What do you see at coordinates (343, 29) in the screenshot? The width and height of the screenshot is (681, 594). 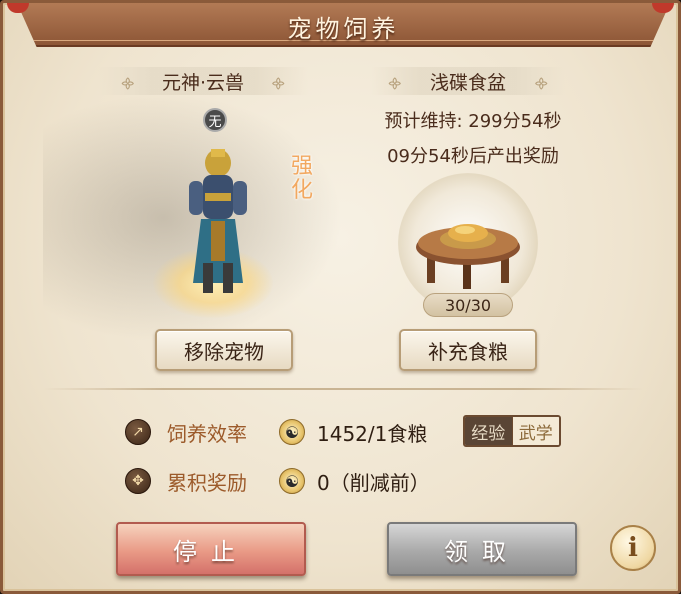 I see `window-title: 宠物饲养` at bounding box center [343, 29].